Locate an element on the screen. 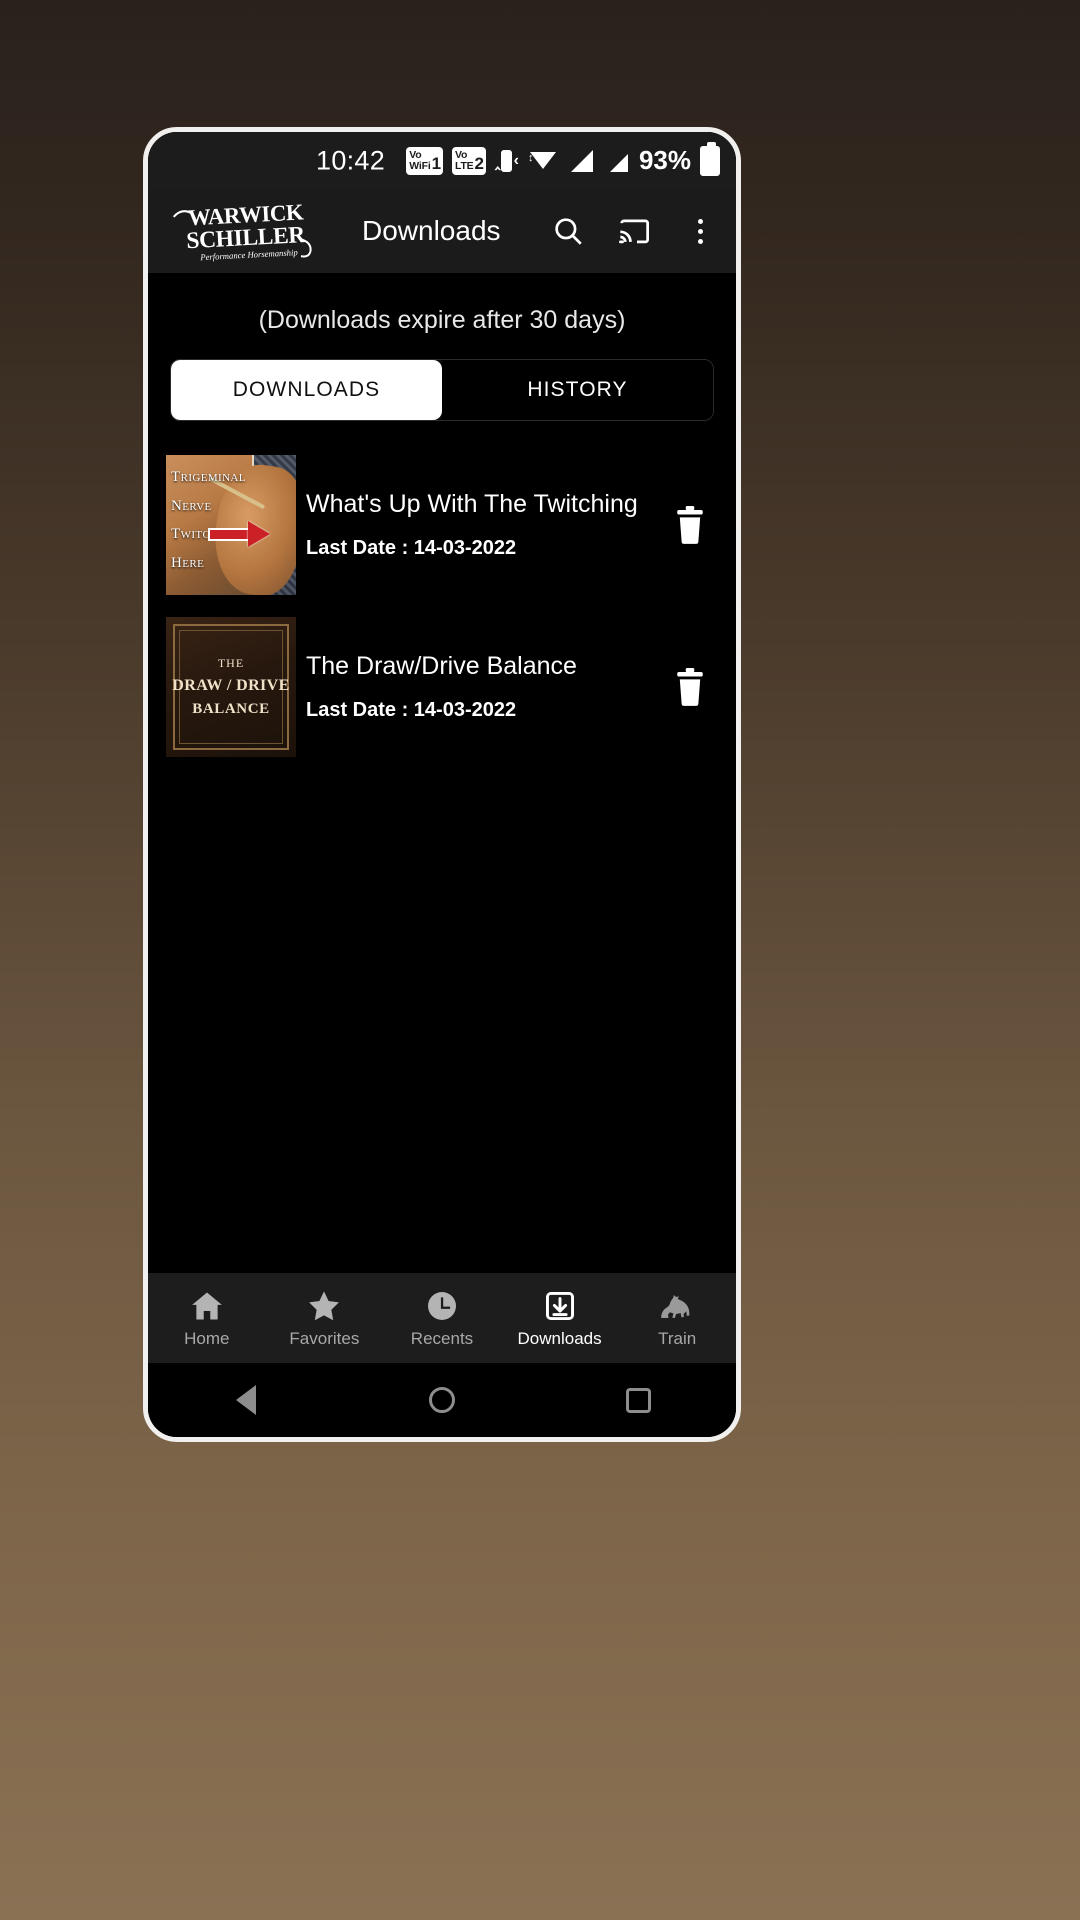  back-triangle-icon is located at coordinates (246, 1400).